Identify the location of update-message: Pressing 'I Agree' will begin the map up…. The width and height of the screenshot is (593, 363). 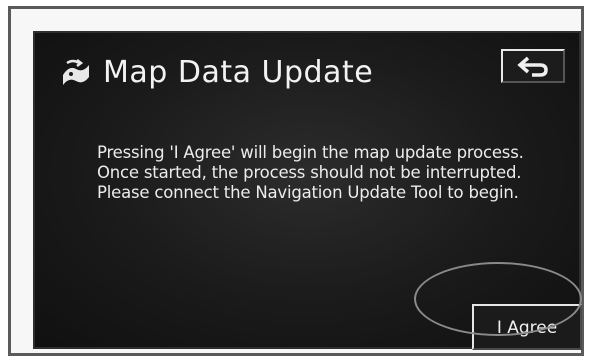
(310, 172).